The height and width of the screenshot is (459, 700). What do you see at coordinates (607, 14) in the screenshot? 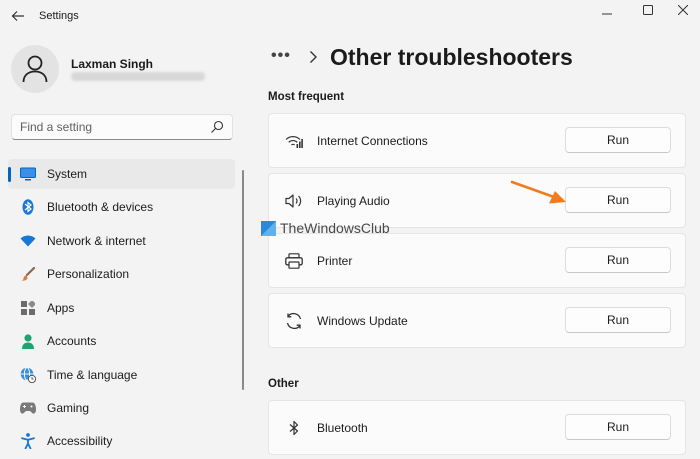
I see `minimize-icon` at bounding box center [607, 14].